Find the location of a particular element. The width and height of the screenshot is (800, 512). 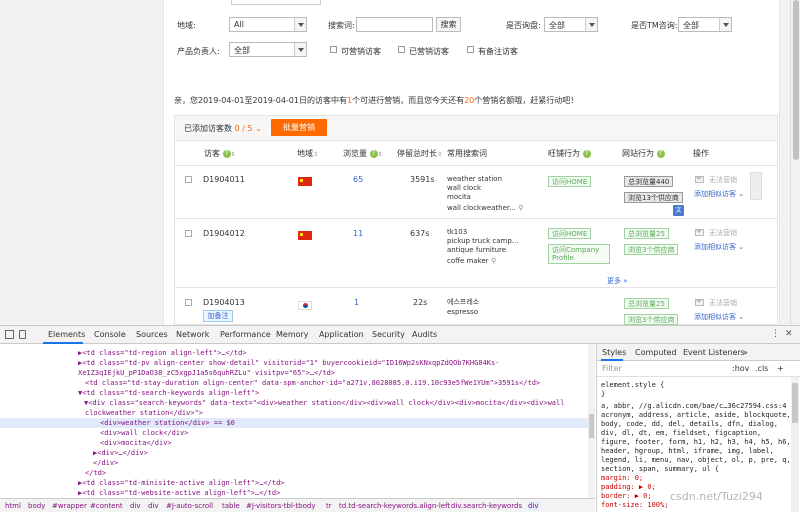

styles-scrollbar-thumb is located at coordinates (795, 403).